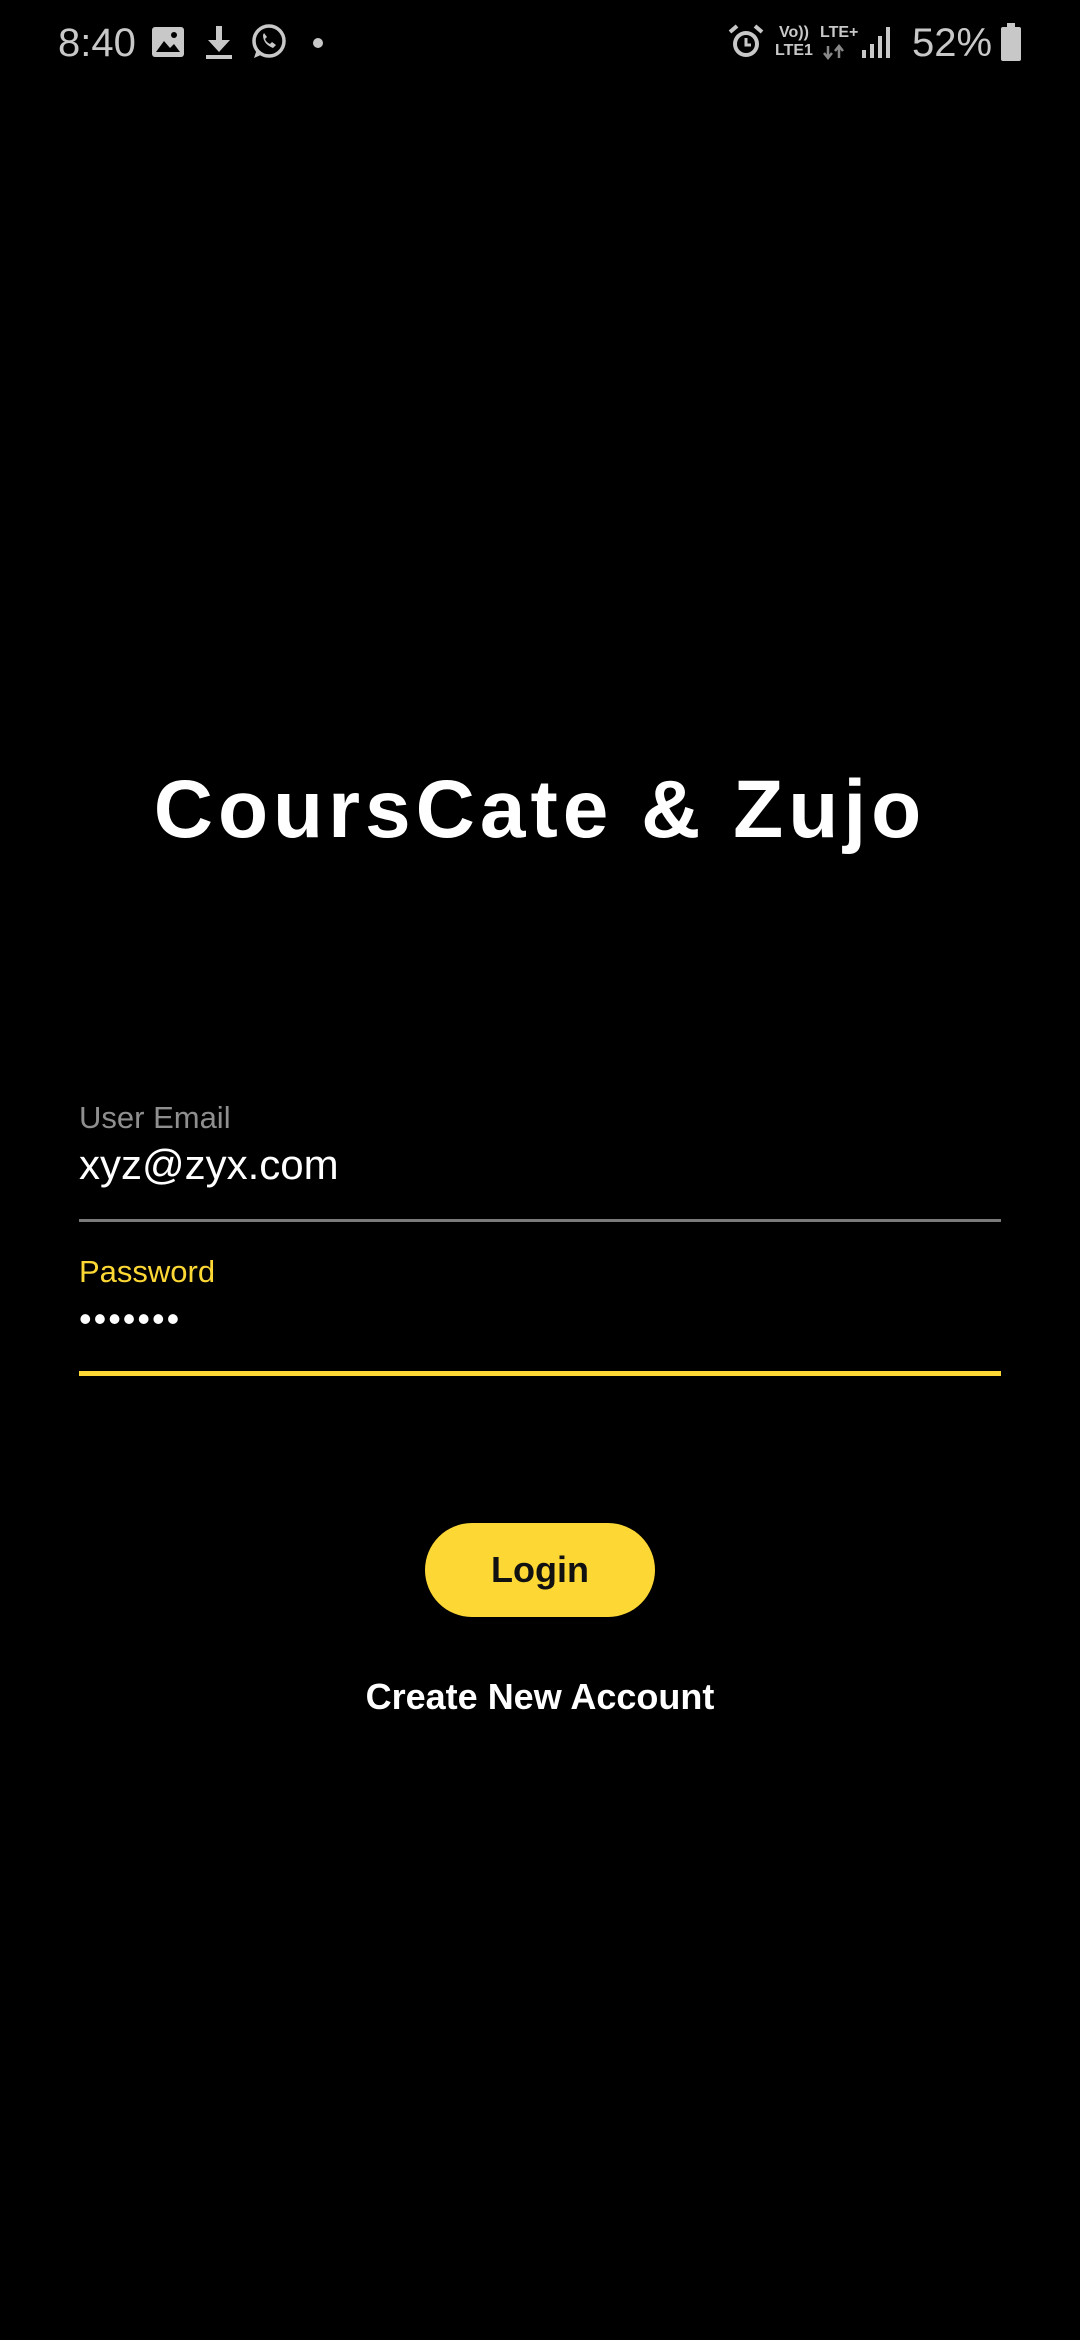 This screenshot has height=2340, width=1080. What do you see at coordinates (540, 1570) in the screenshot?
I see `login-button: Login` at bounding box center [540, 1570].